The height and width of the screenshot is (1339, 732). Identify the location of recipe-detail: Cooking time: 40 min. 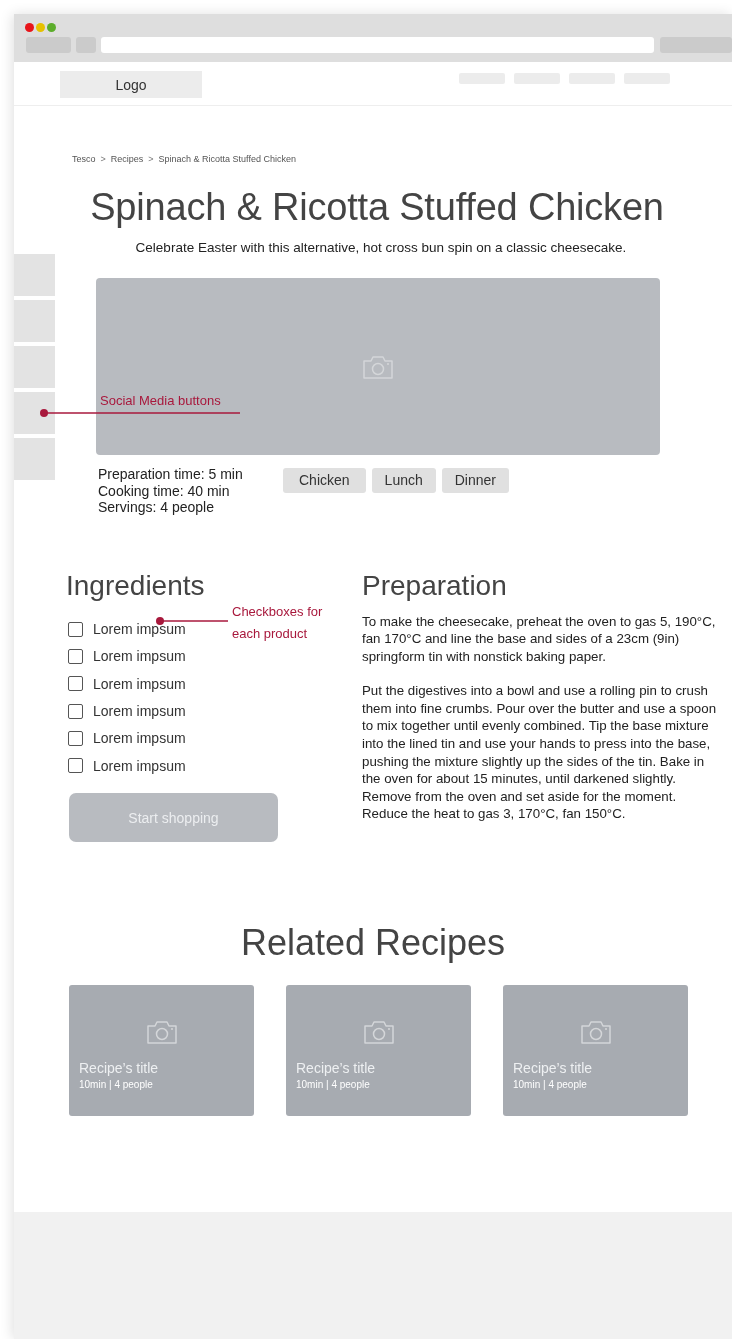
(164, 490).